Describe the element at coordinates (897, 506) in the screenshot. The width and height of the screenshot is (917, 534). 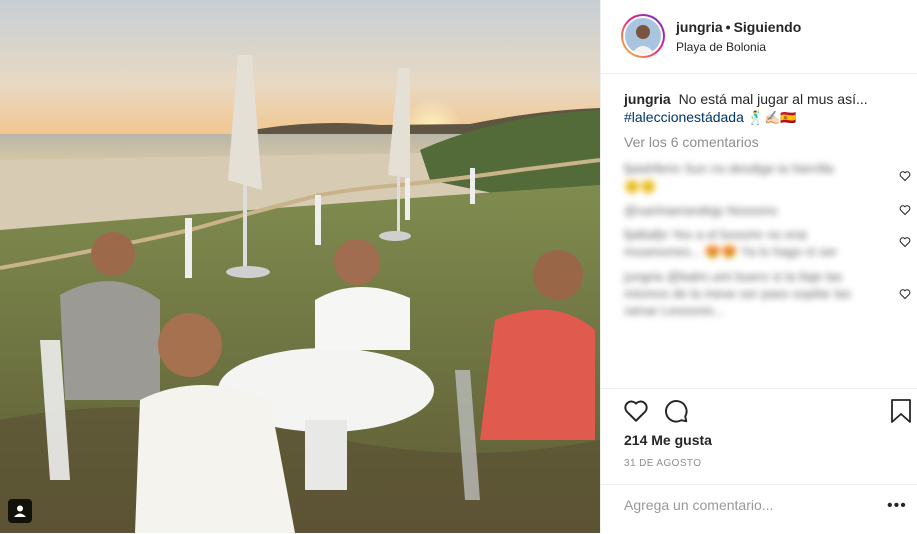
I see `ellipsis-icon: •••` at that location.